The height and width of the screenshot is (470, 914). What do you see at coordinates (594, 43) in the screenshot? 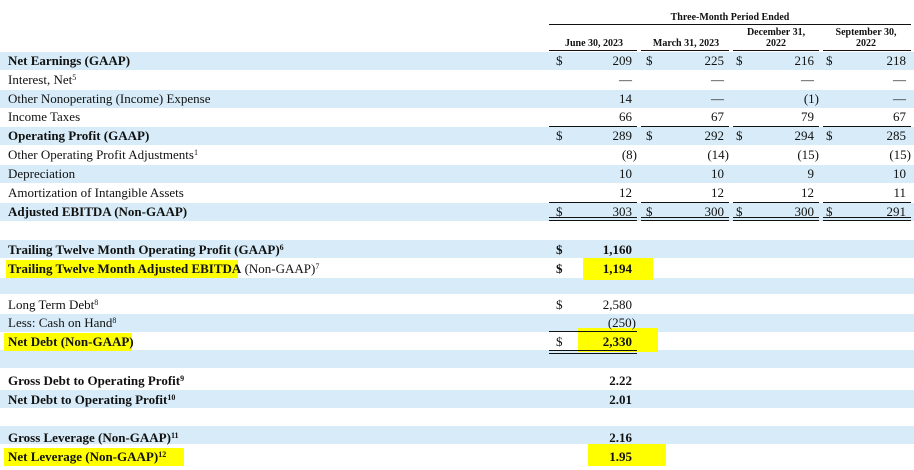
I see `col-header-jun-2023: June 30, 2023` at bounding box center [594, 43].